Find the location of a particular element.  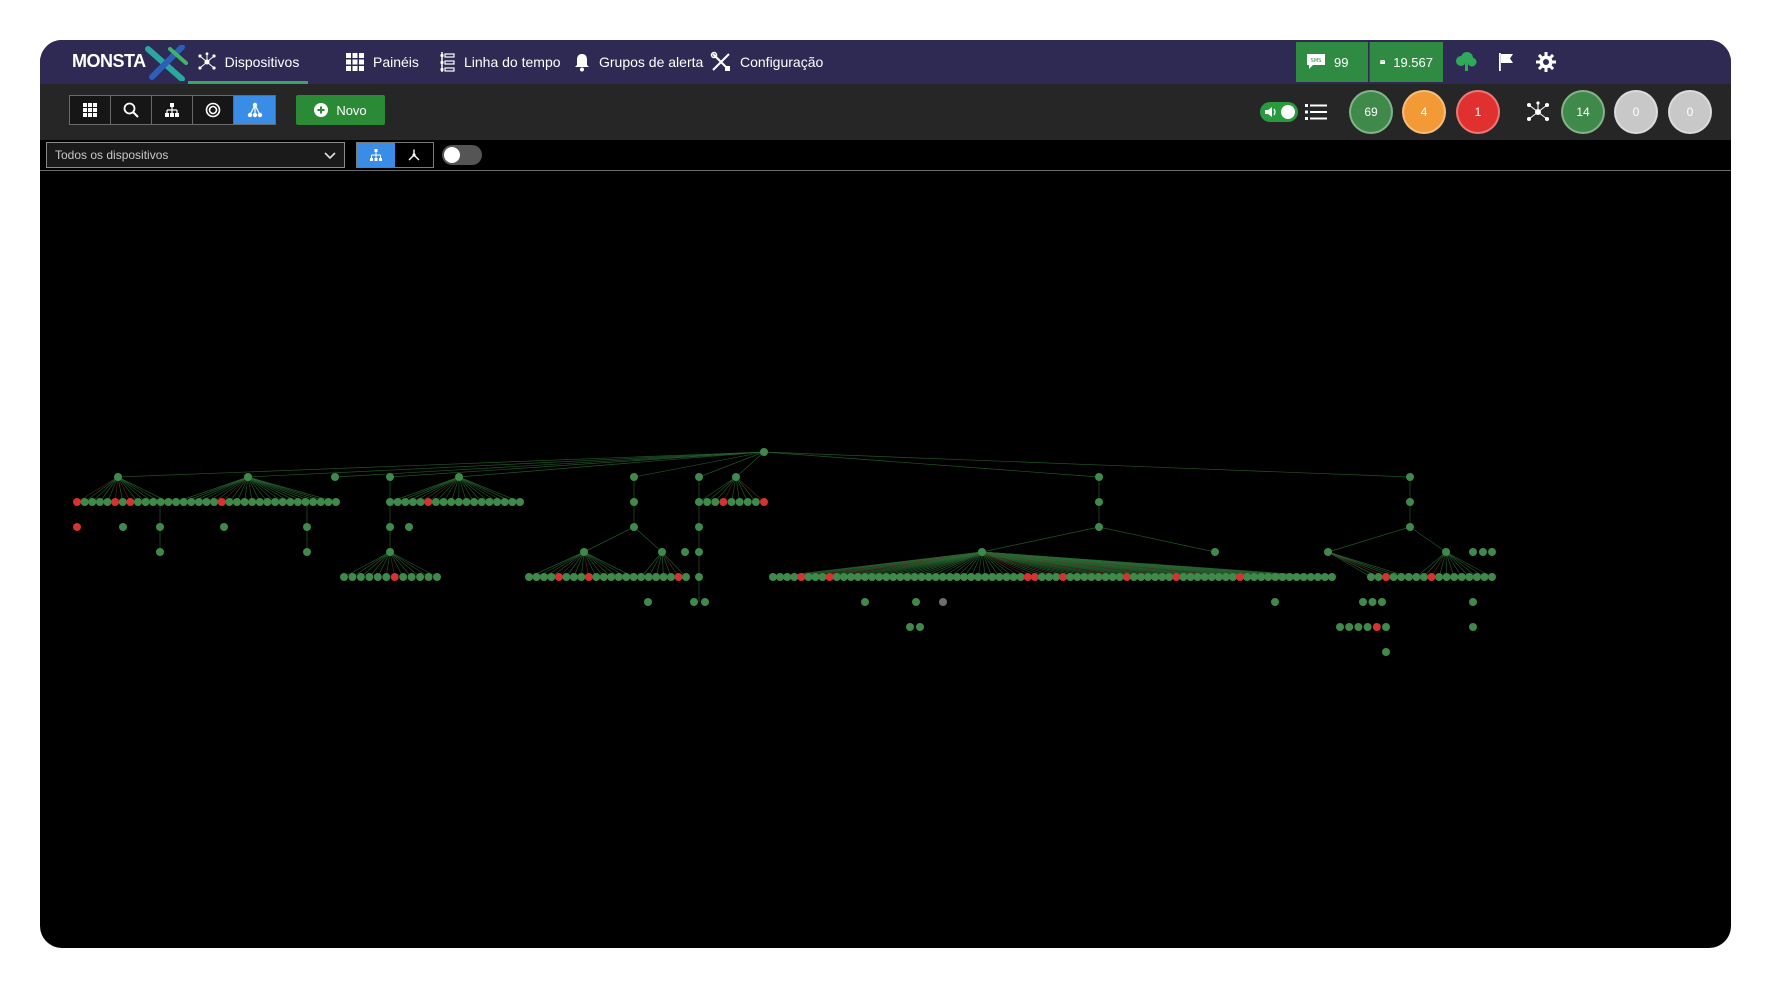

nav-dispositivos: Dispositivos is located at coordinates (248, 62).